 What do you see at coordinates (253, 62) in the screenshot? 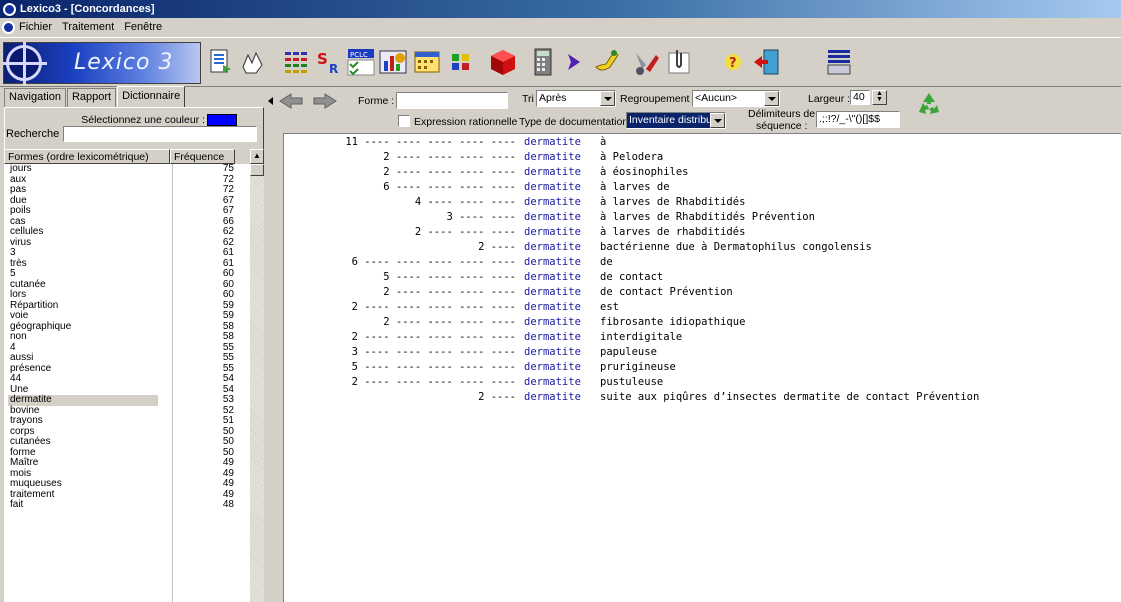
I see `hand-icon` at bounding box center [253, 62].